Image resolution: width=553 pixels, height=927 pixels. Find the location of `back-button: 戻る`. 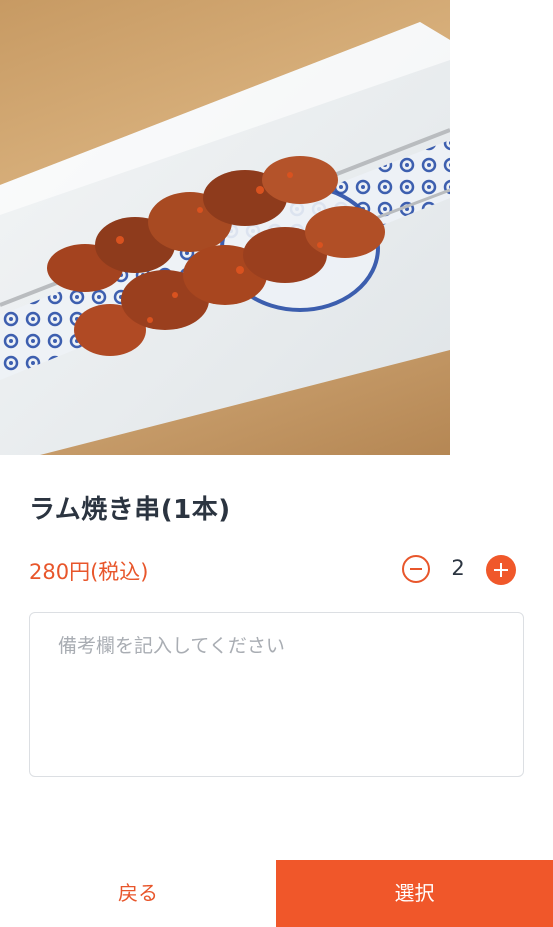

back-button: 戻る is located at coordinates (138, 893).